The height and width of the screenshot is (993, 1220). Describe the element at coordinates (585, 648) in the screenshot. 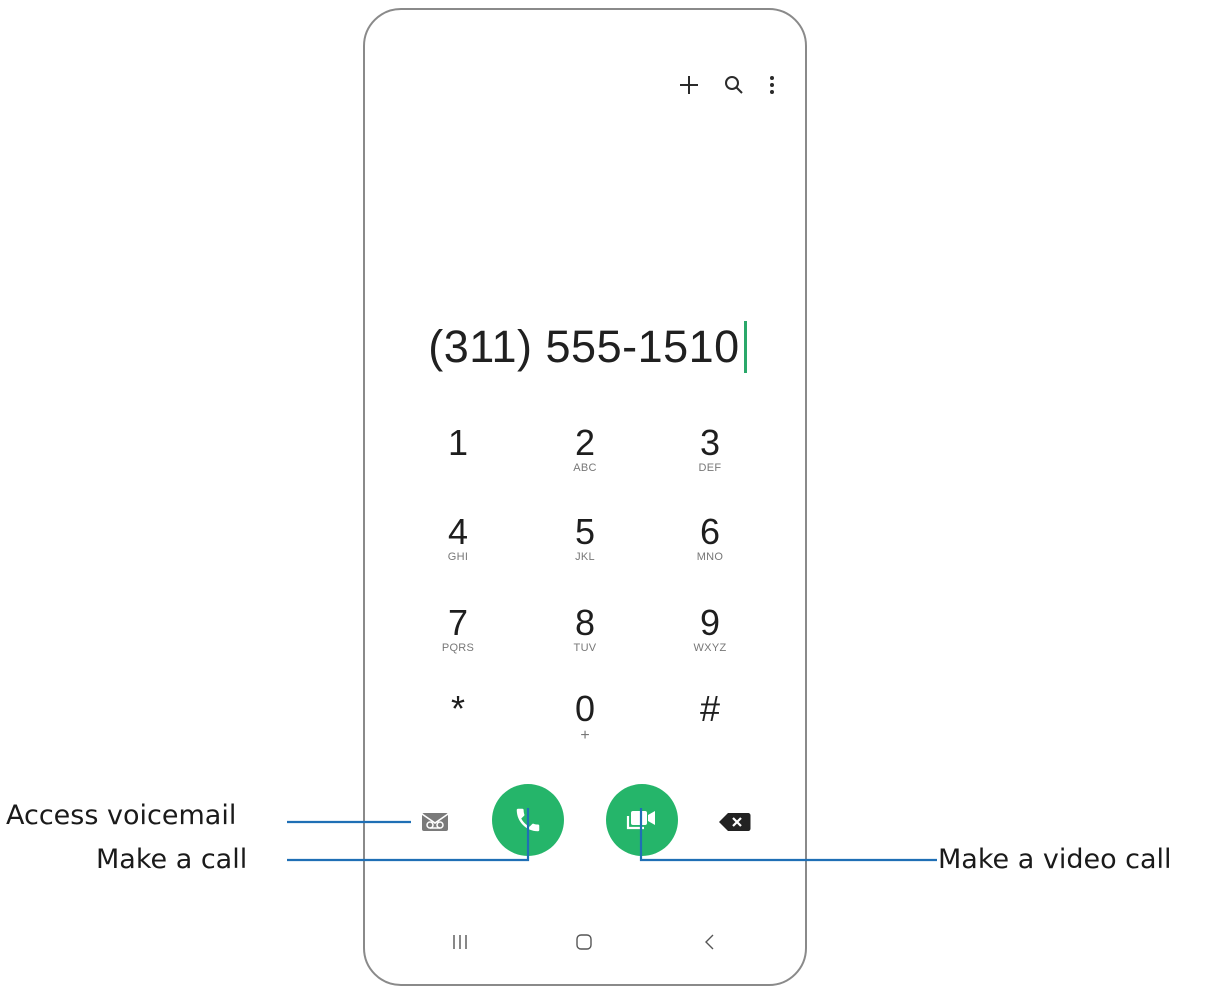

I see `key-letters: TUV` at that location.